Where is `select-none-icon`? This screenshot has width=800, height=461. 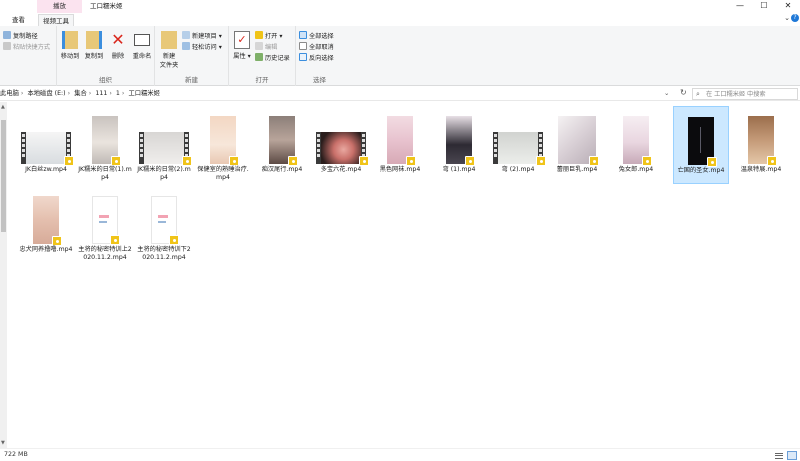
select-none-icon is located at coordinates (303, 46).